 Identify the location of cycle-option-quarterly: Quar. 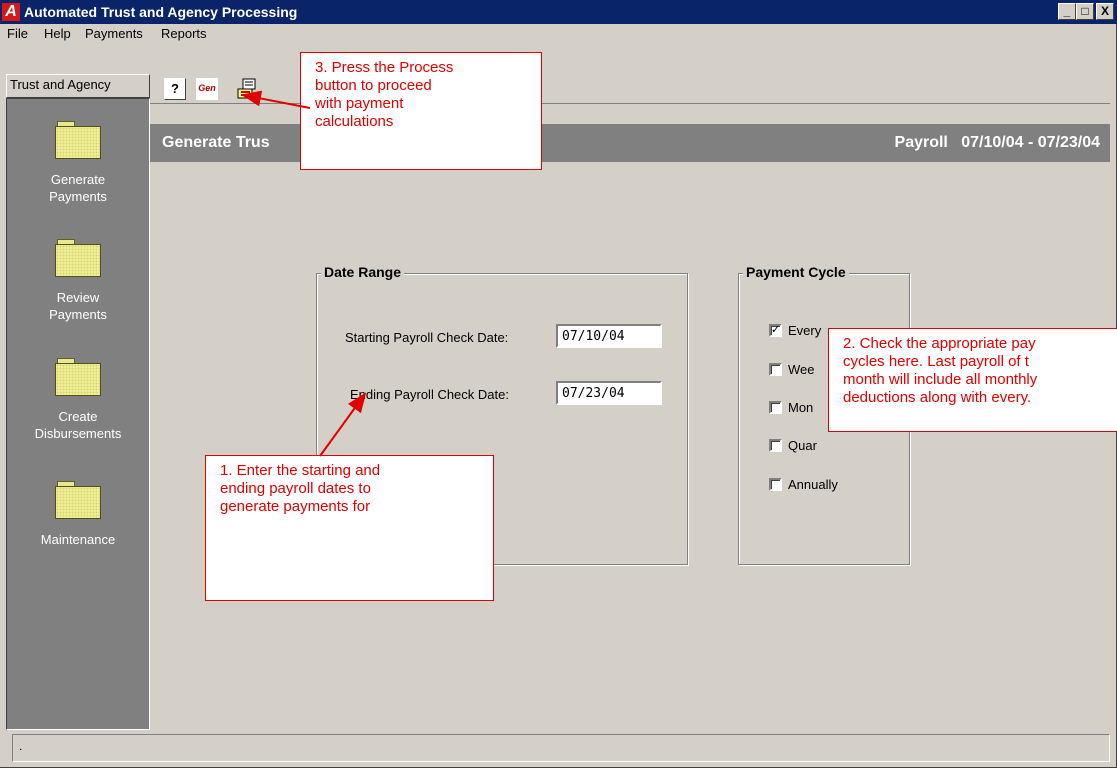
(793, 445).